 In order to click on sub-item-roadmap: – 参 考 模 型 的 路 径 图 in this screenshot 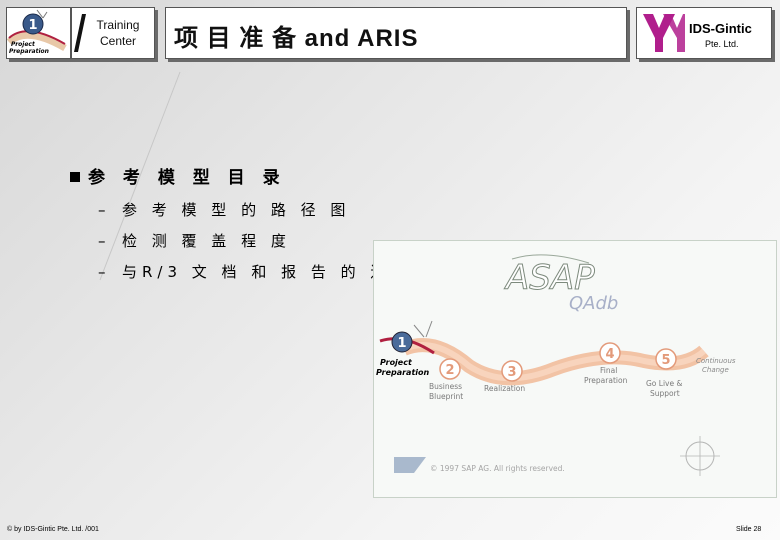, I will do `click(224, 209)`.